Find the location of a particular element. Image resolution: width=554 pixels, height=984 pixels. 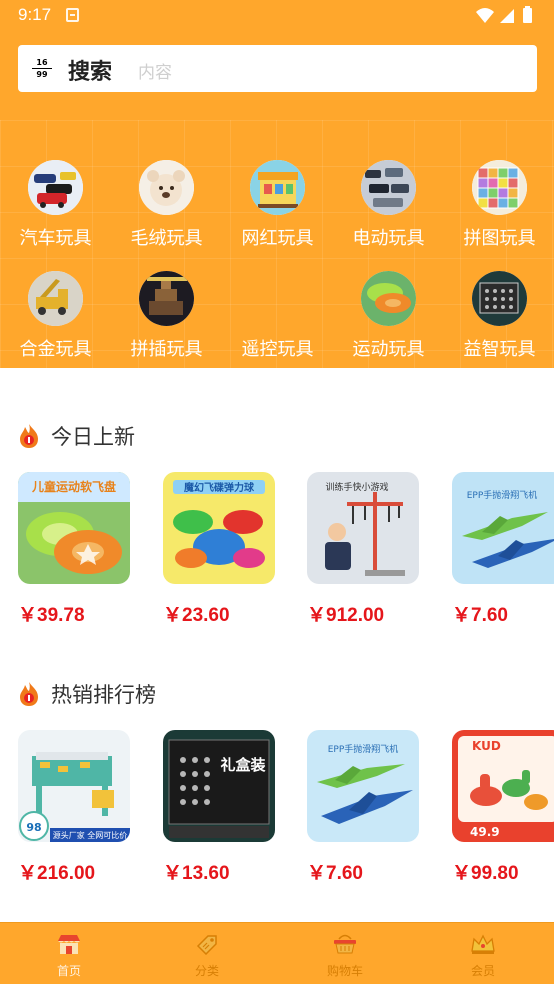

status-icons is located at coordinates (507, 16).